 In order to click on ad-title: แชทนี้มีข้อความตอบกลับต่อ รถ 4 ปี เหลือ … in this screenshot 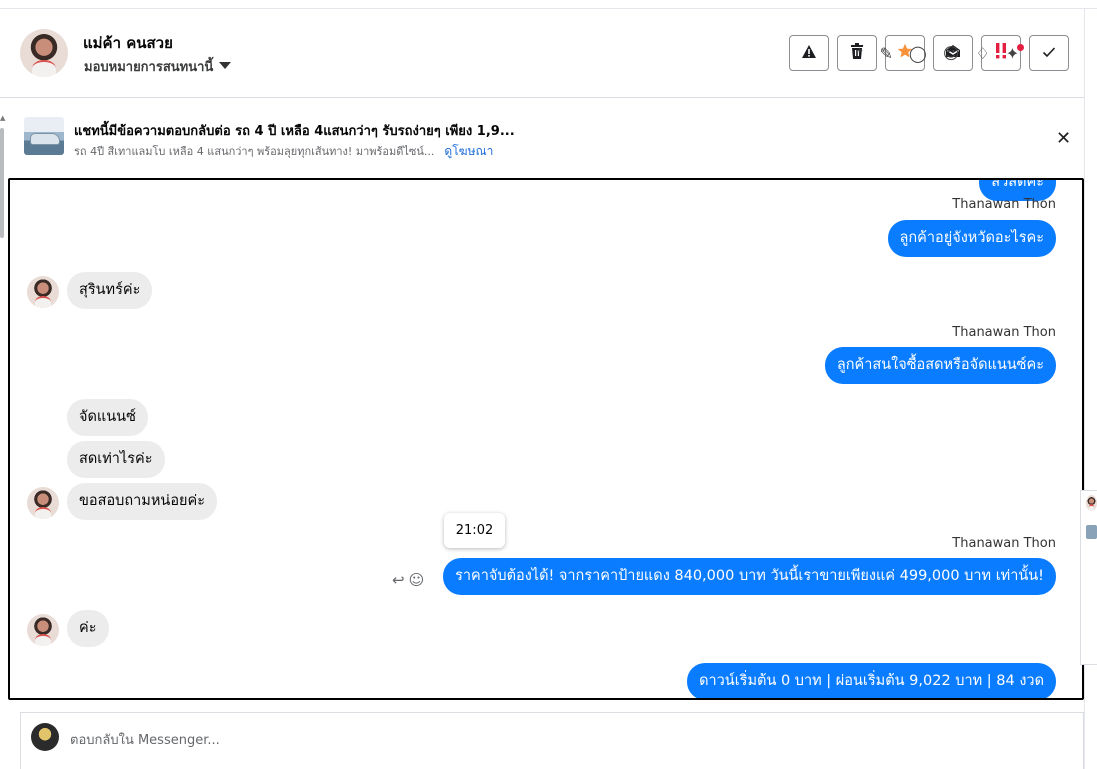, I will do `click(294, 131)`.